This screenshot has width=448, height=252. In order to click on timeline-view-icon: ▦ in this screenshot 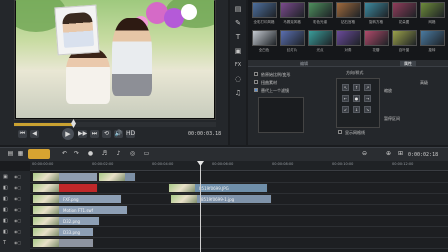, I will do `click(20, 154)`.